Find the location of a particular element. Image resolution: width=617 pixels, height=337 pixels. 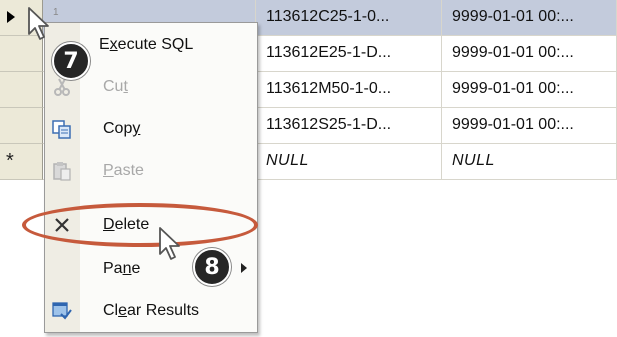

row-header-new: * is located at coordinates (21, 162).